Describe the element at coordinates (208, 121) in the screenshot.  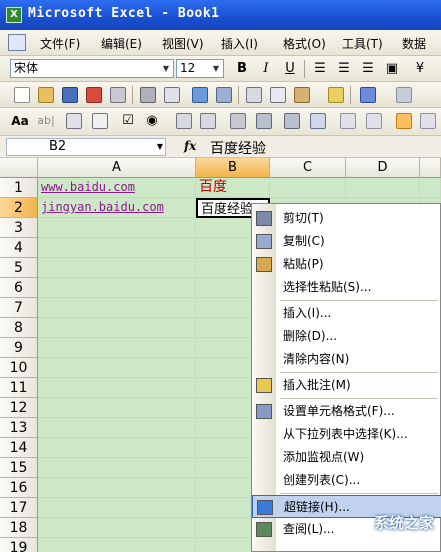
I see `combo-box-icon` at that location.